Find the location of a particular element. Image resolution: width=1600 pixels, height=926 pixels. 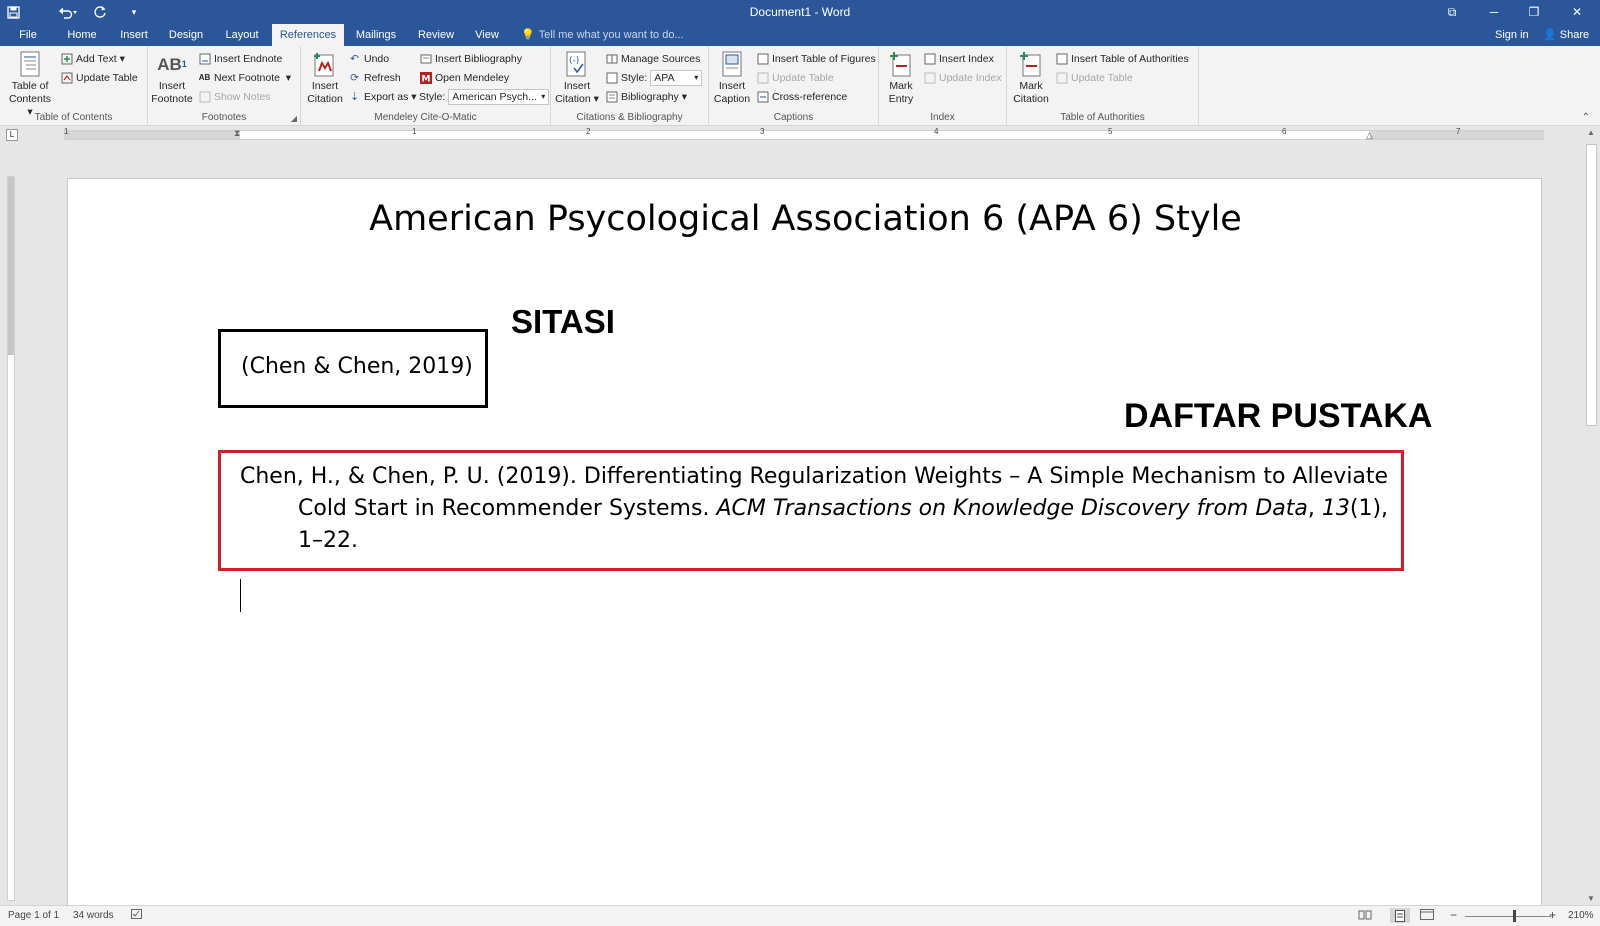

ruler-number: 3 is located at coordinates (762, 131).